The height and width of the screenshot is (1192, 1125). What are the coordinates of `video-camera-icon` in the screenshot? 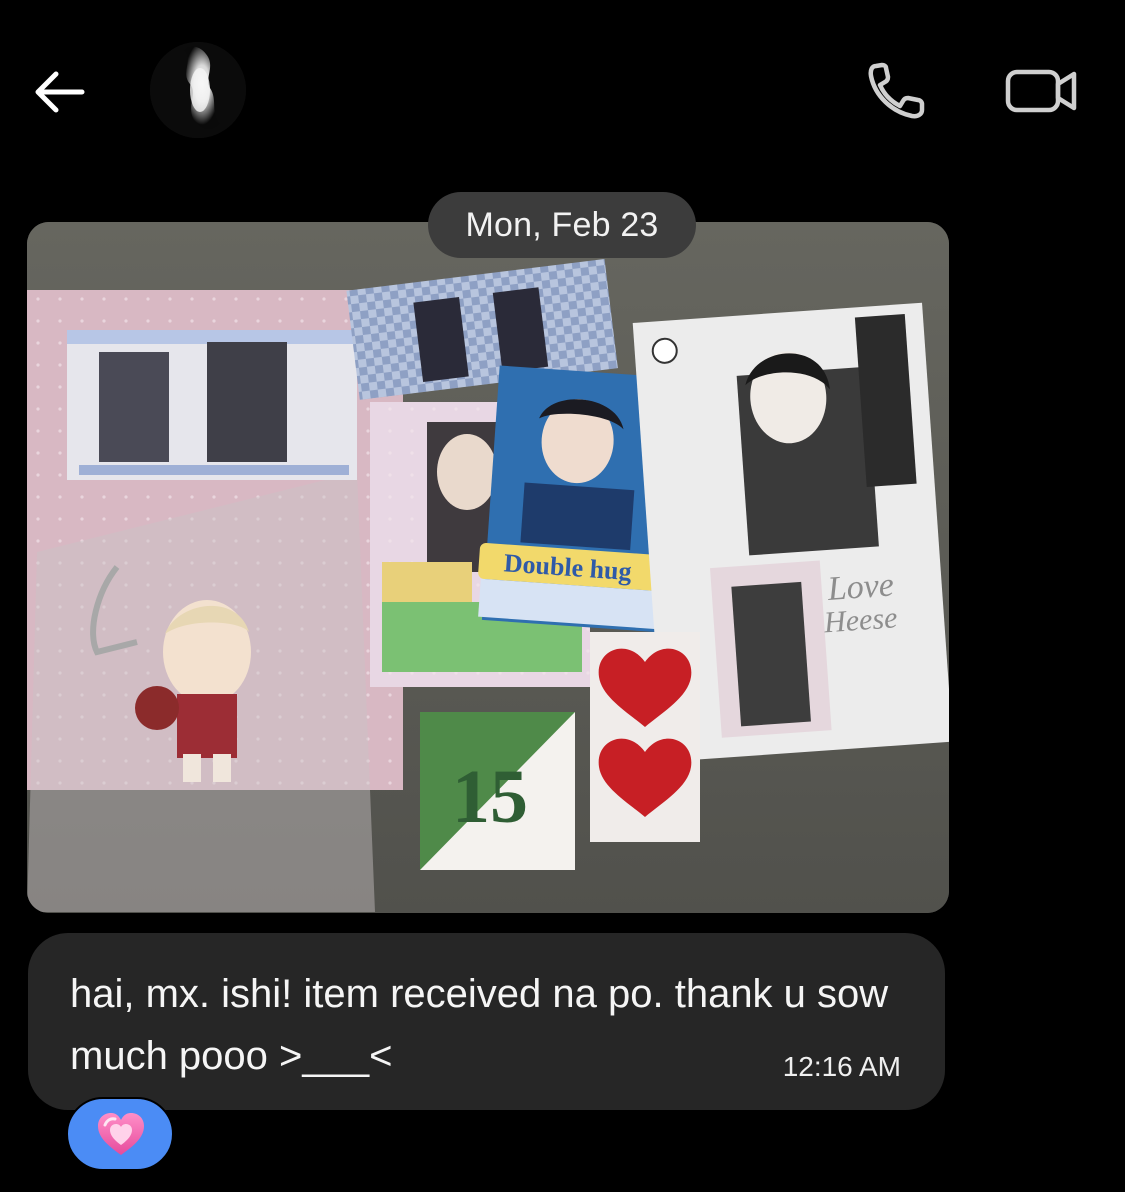 It's located at (1041, 91).